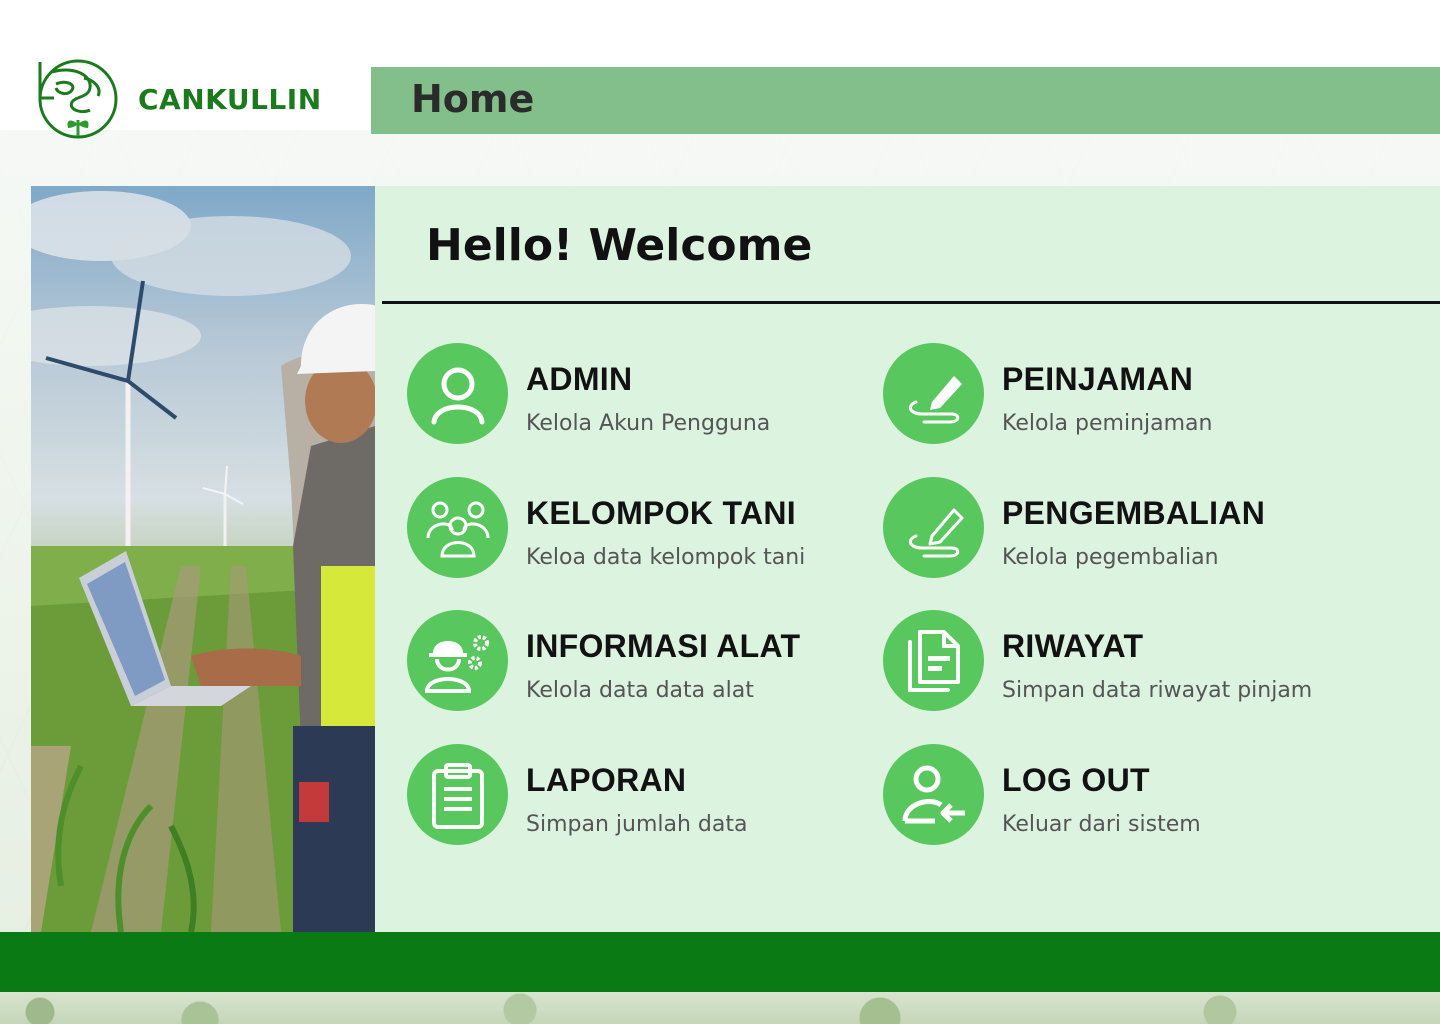  I want to click on menu-title: PEINJAMAN, so click(1098, 379).